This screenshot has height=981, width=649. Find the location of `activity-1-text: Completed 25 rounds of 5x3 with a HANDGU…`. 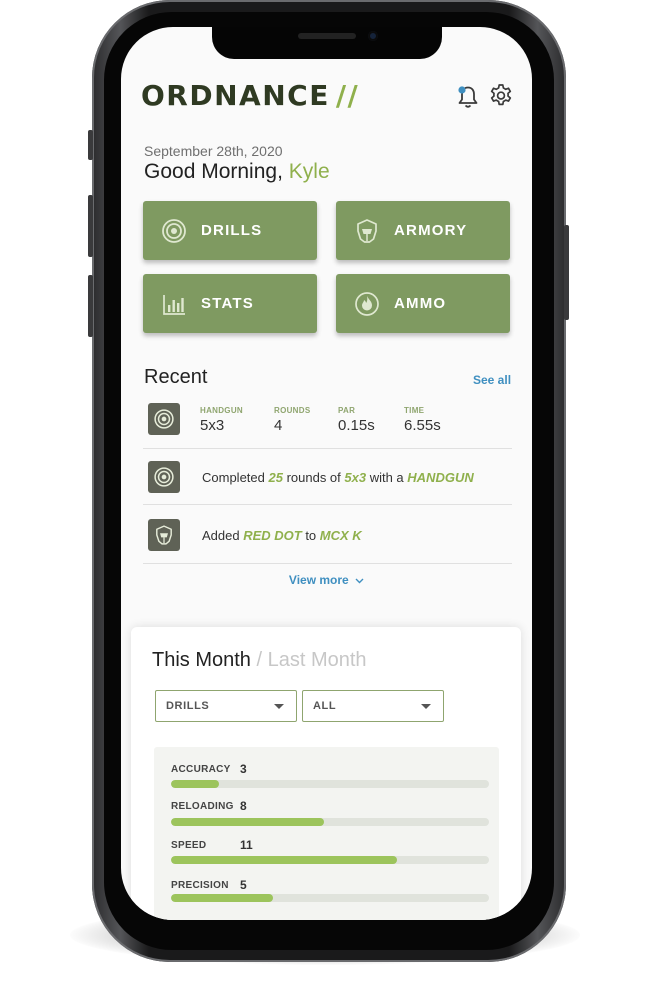

activity-1-text: Completed 25 rounds of 5x3 with a HANDGU… is located at coordinates (338, 477).